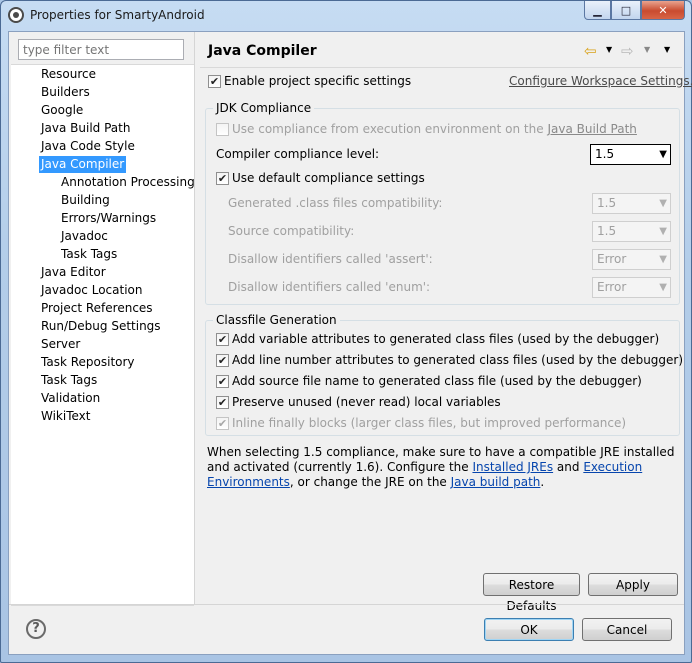 The image size is (692, 663). Describe the element at coordinates (441, 67) in the screenshot. I see `title-separator` at that location.